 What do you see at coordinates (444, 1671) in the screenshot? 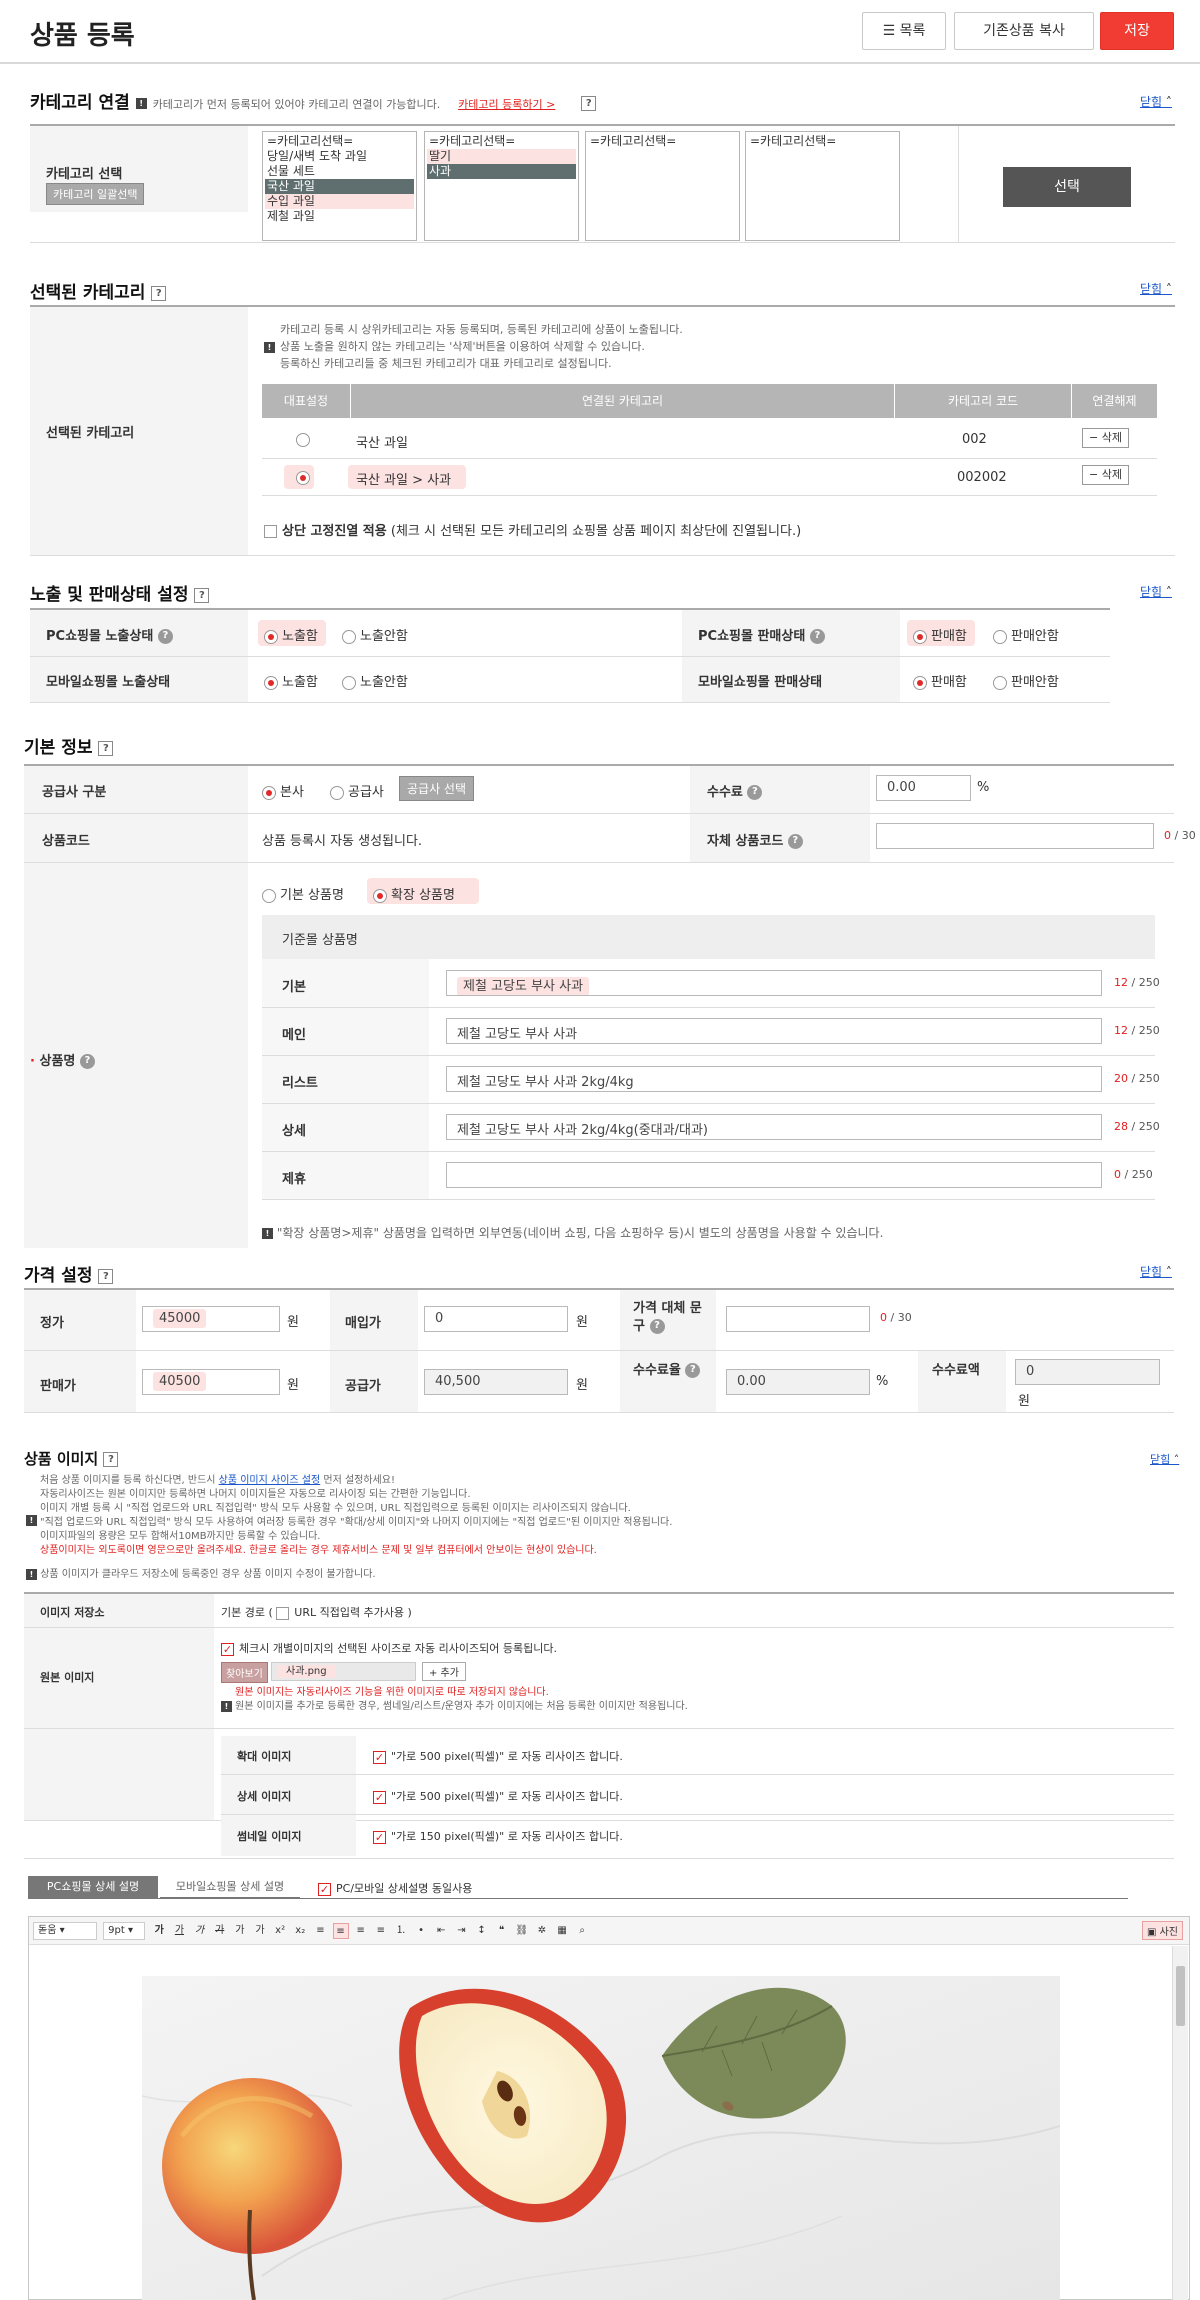
I see `add-image-button: + 추가` at bounding box center [444, 1671].